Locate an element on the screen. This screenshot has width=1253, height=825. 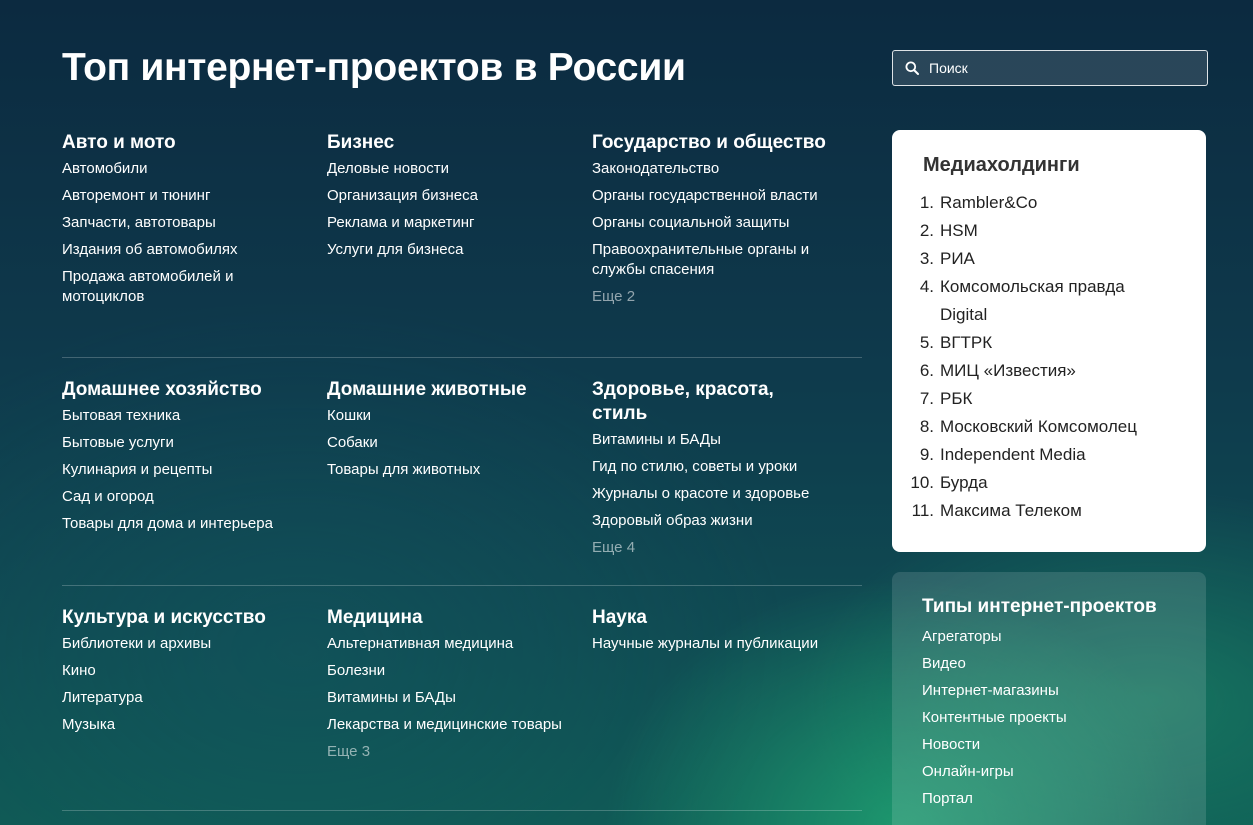
media-holding-link: Комсомольская правда Digital is located at coordinates (1055, 301).